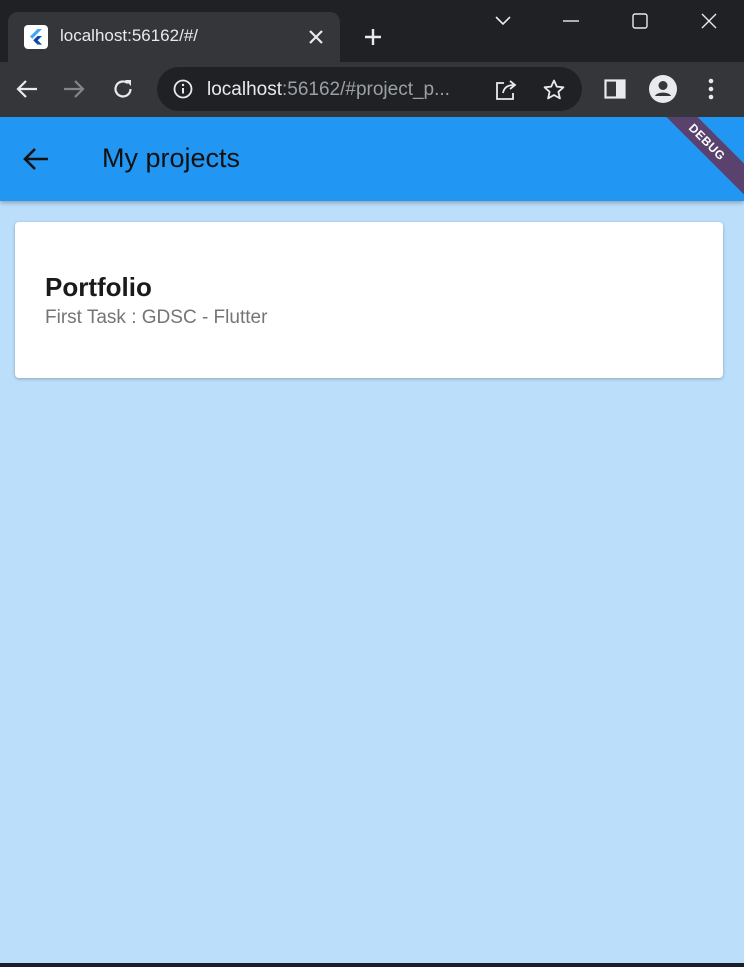 This screenshot has width=744, height=967. What do you see at coordinates (640, 21) in the screenshot?
I see `maximize-icon` at bounding box center [640, 21].